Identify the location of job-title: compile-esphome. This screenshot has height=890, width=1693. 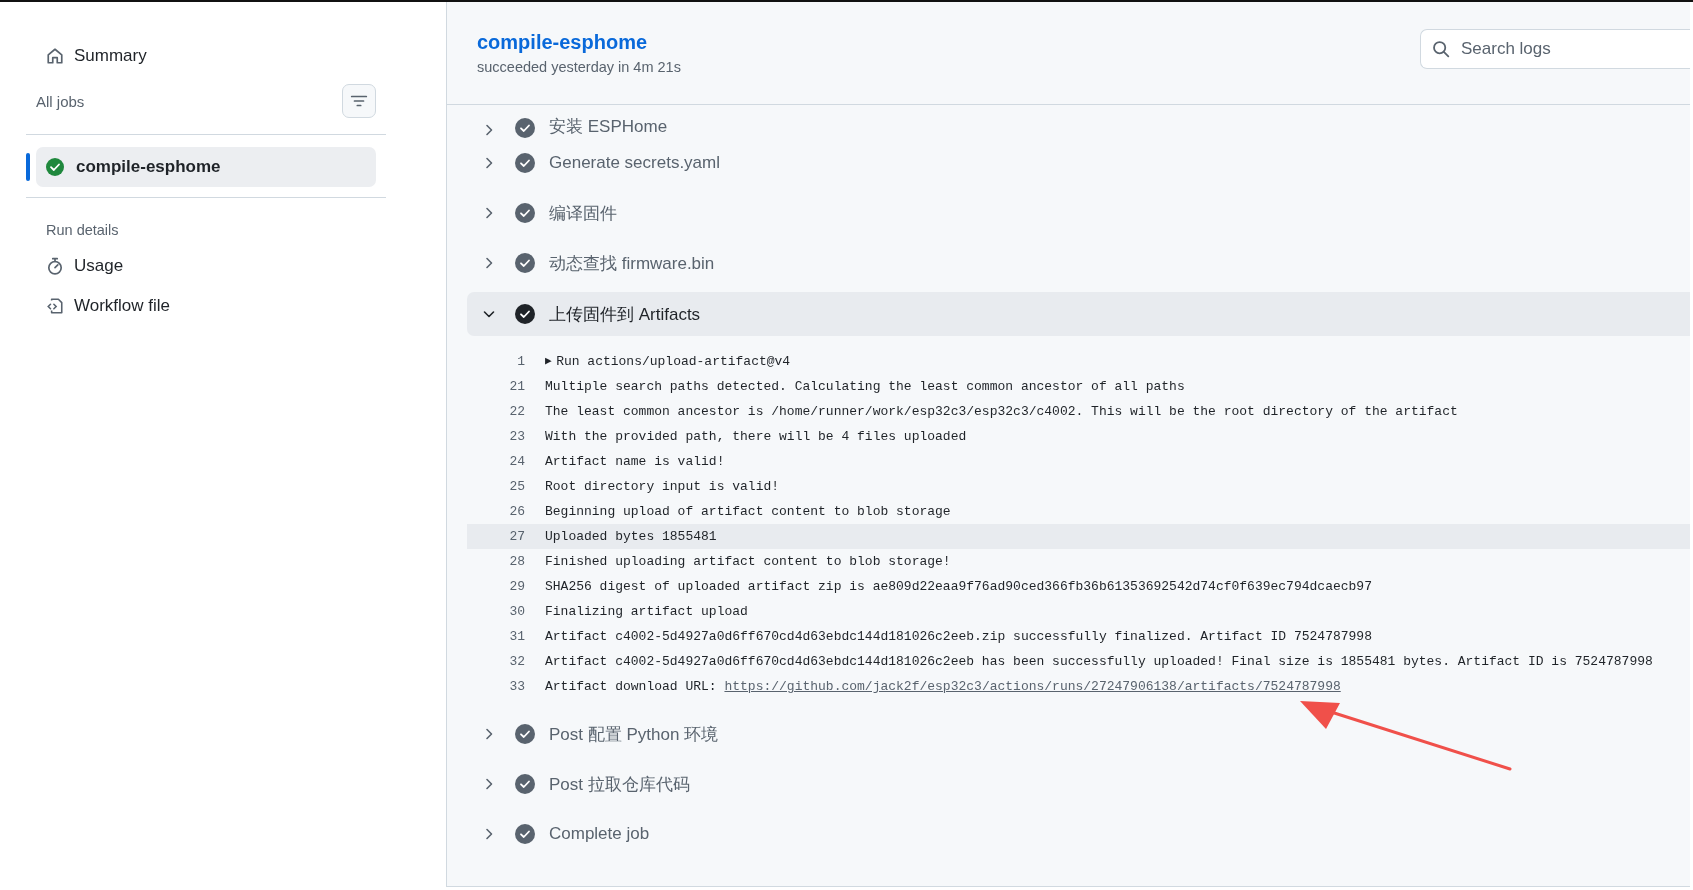
(579, 42).